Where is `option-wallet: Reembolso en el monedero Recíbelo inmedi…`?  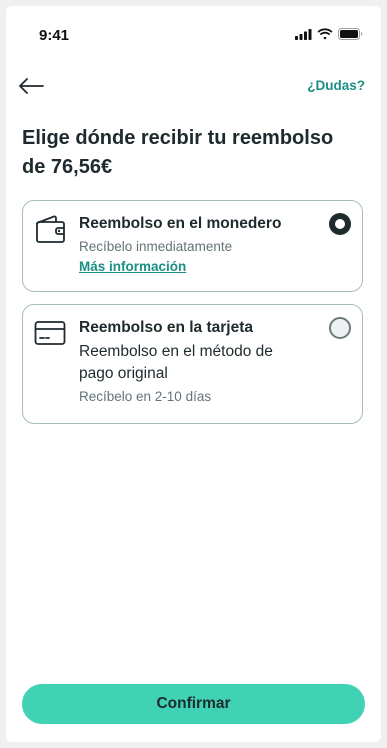 option-wallet: Reembolso en el monedero Recíbelo inmedi… is located at coordinates (192, 246).